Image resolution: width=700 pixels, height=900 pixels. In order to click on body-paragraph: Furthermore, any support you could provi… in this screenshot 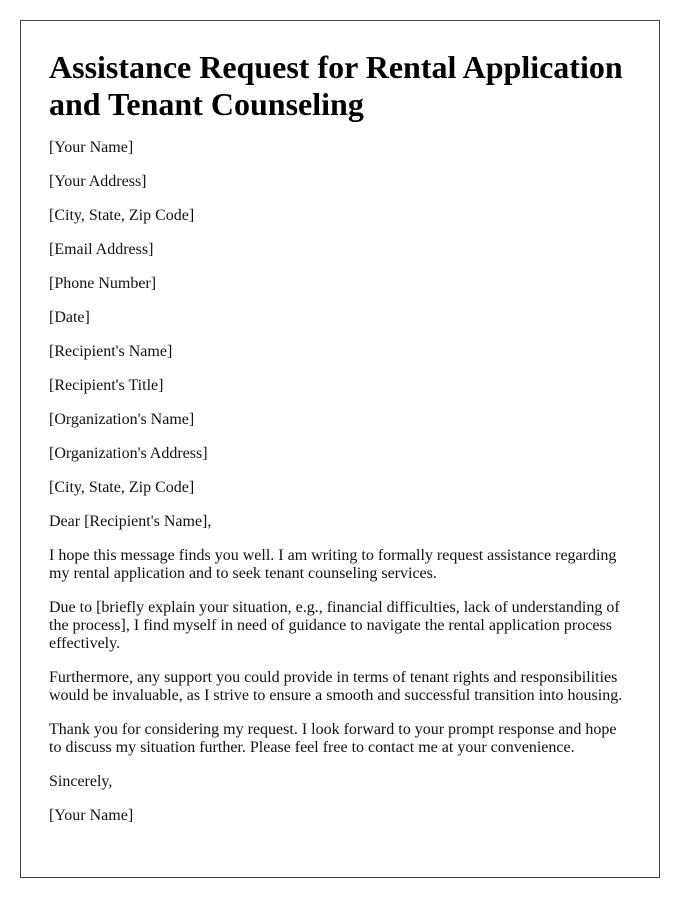, I will do `click(336, 686)`.